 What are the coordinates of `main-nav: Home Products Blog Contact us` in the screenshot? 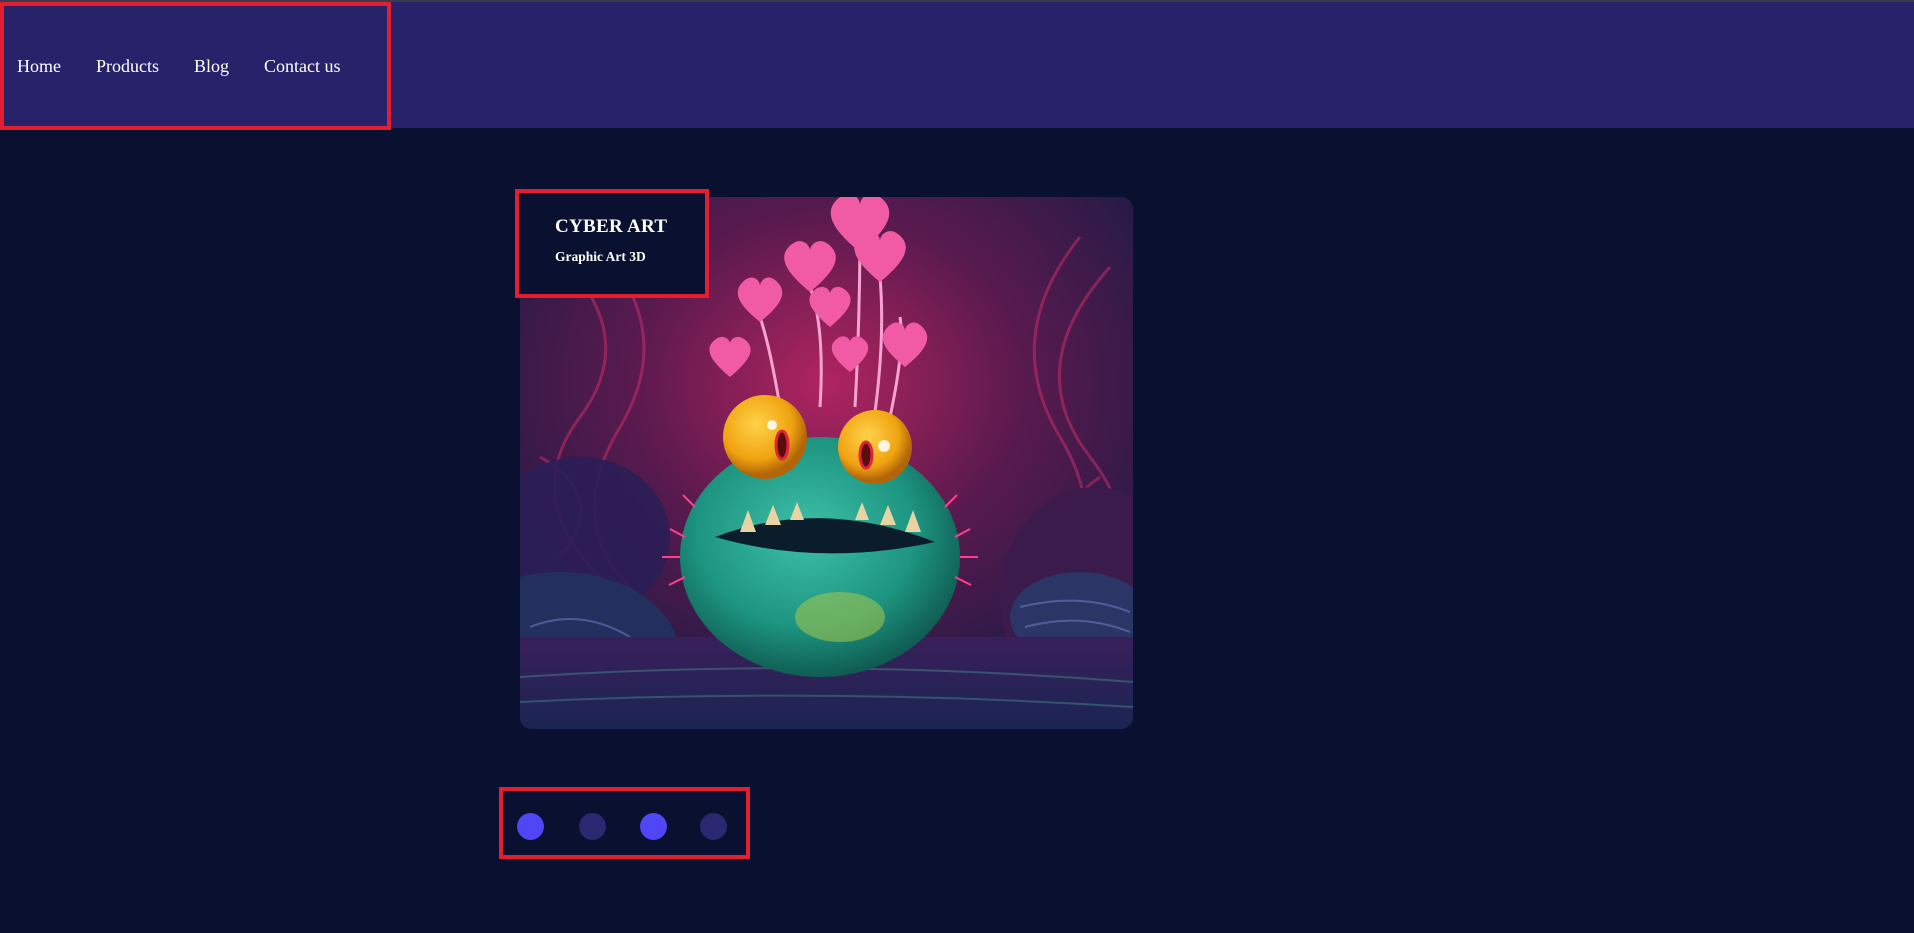 It's located at (195, 66).